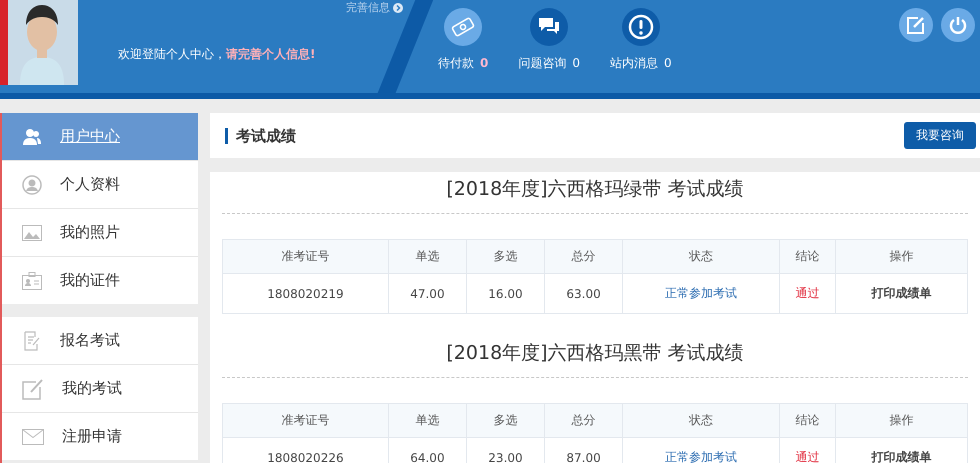  I want to click on person-icon, so click(32, 184).